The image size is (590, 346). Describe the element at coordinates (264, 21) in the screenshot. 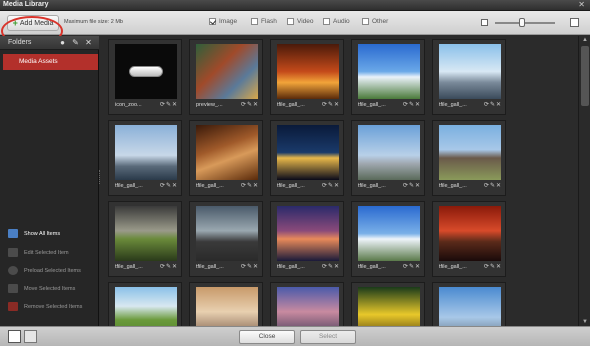

I see `filter-flash: Flash` at that location.